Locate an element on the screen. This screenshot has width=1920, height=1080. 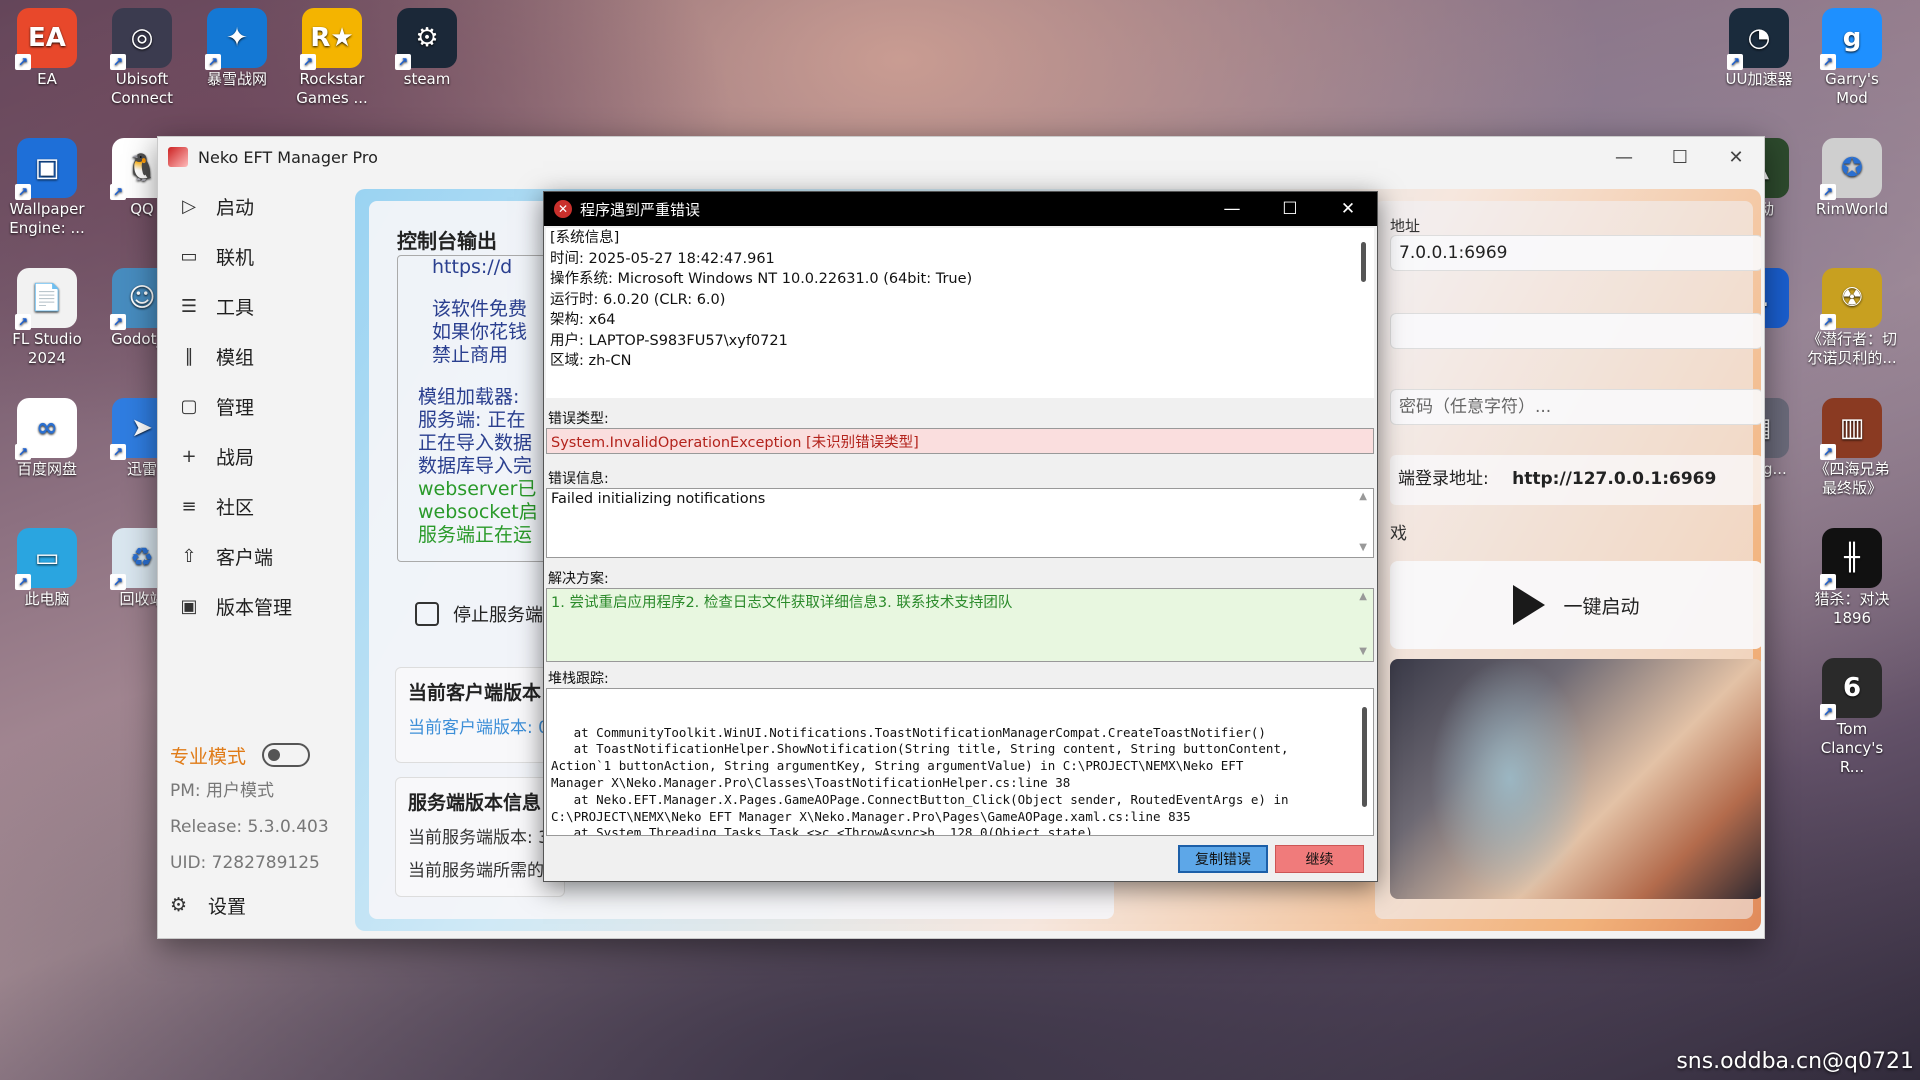
dialog-title: 程序遇到严重错误 is located at coordinates (640, 209).